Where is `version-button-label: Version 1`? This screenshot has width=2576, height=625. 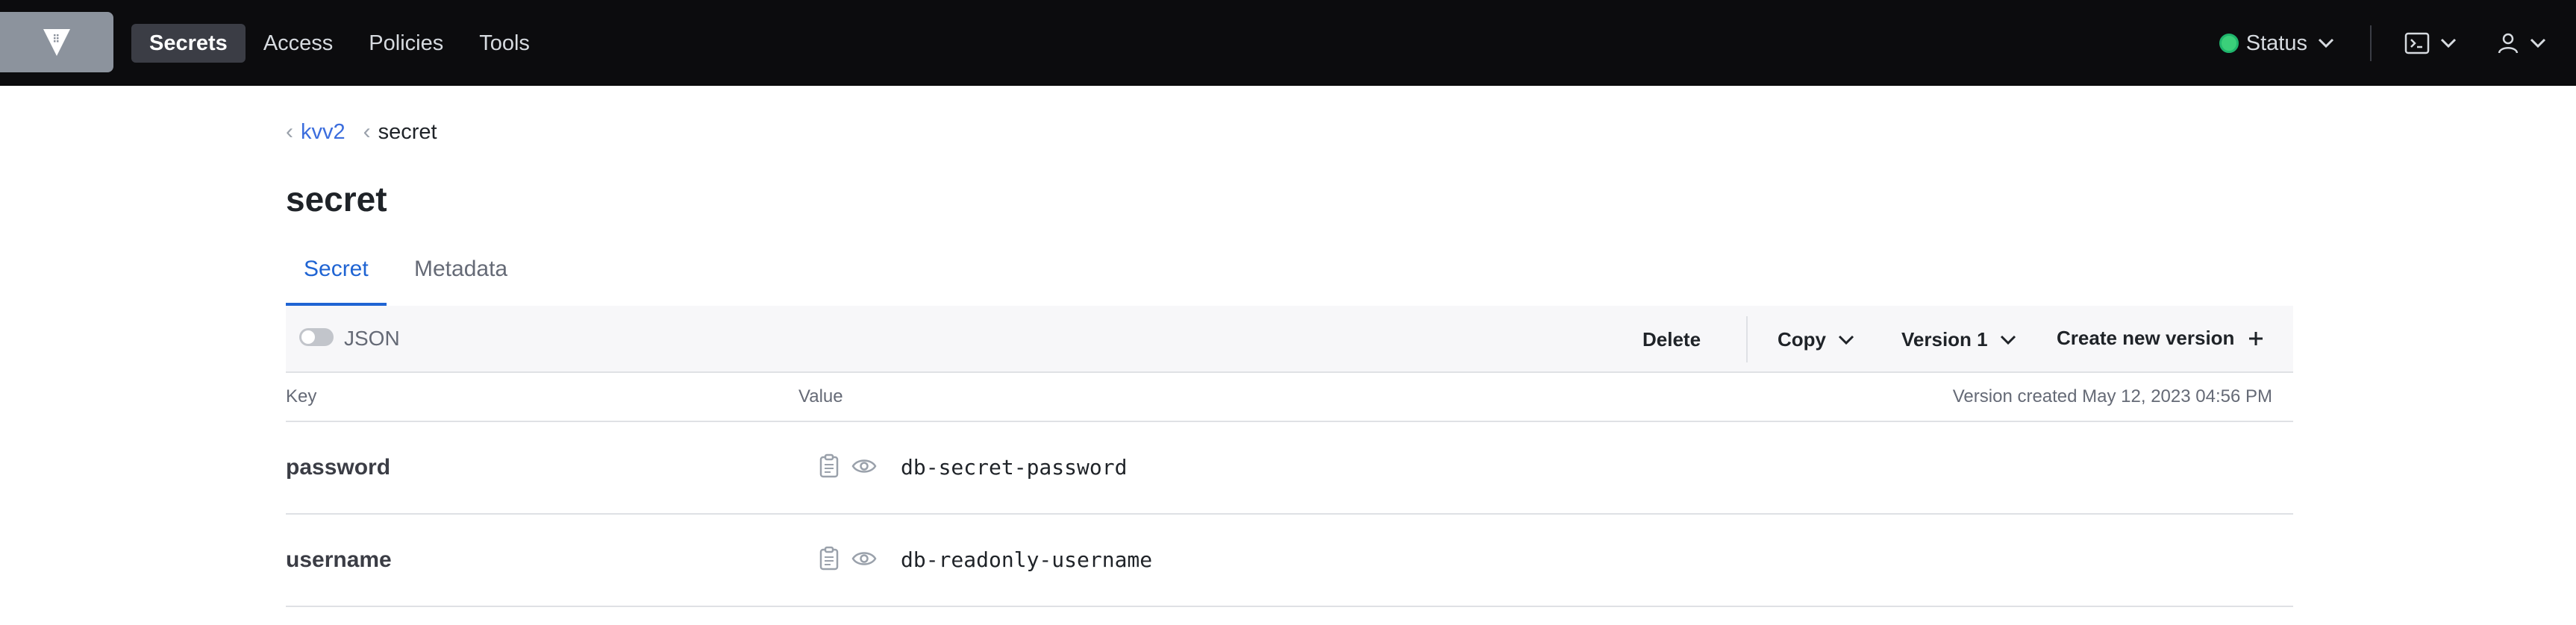 version-button-label: Version 1 is located at coordinates (1944, 339).